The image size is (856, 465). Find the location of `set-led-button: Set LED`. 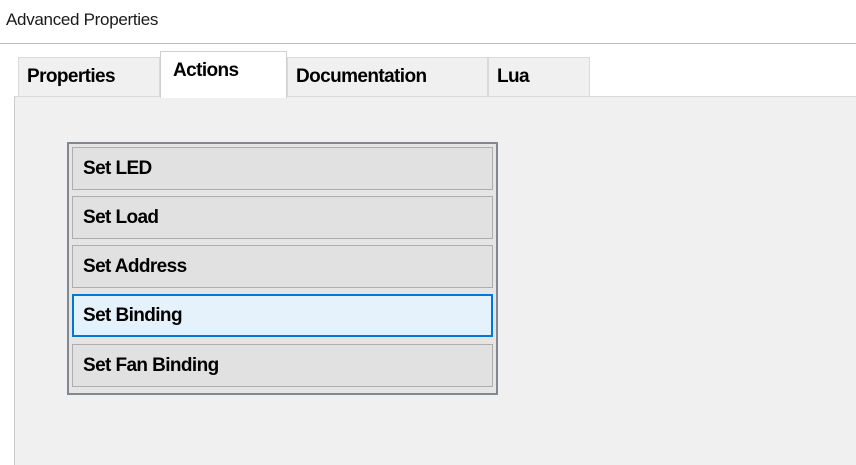

set-led-button: Set LED is located at coordinates (282, 168).